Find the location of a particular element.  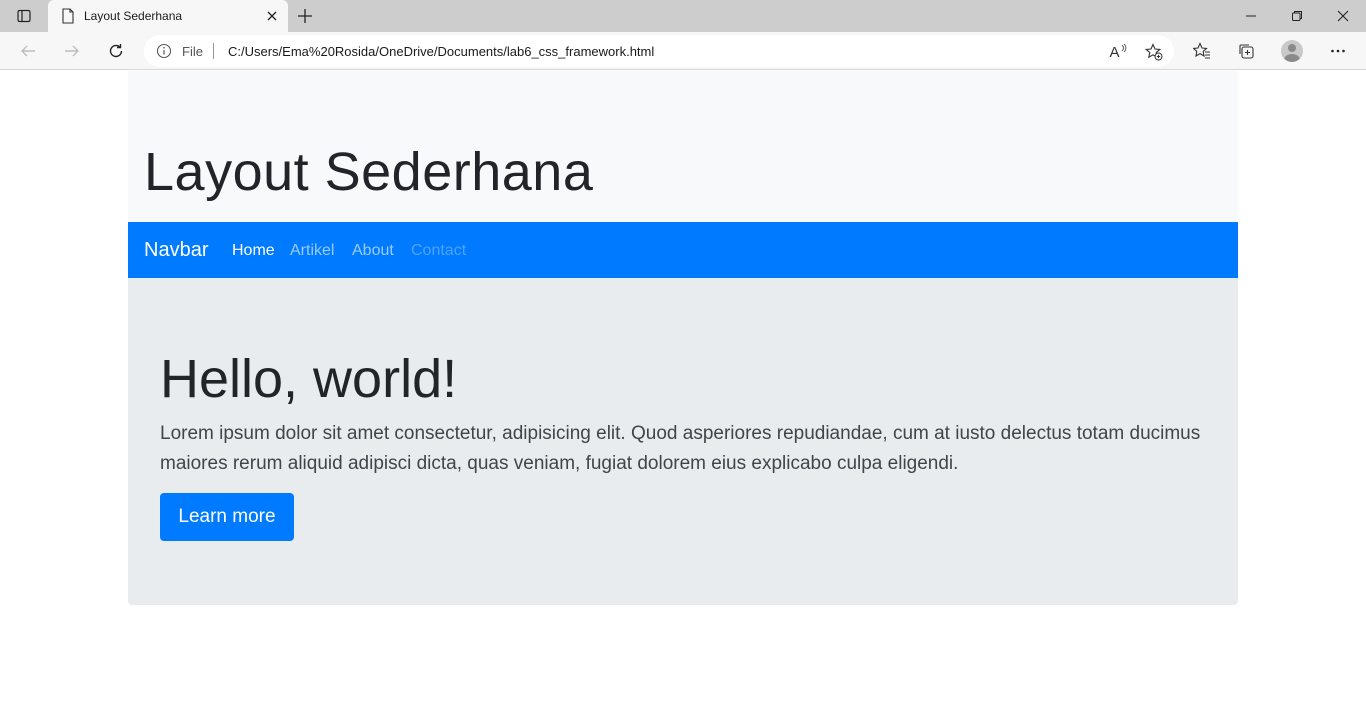

tab-strip: Layout Sederhana is located at coordinates (683, 16).